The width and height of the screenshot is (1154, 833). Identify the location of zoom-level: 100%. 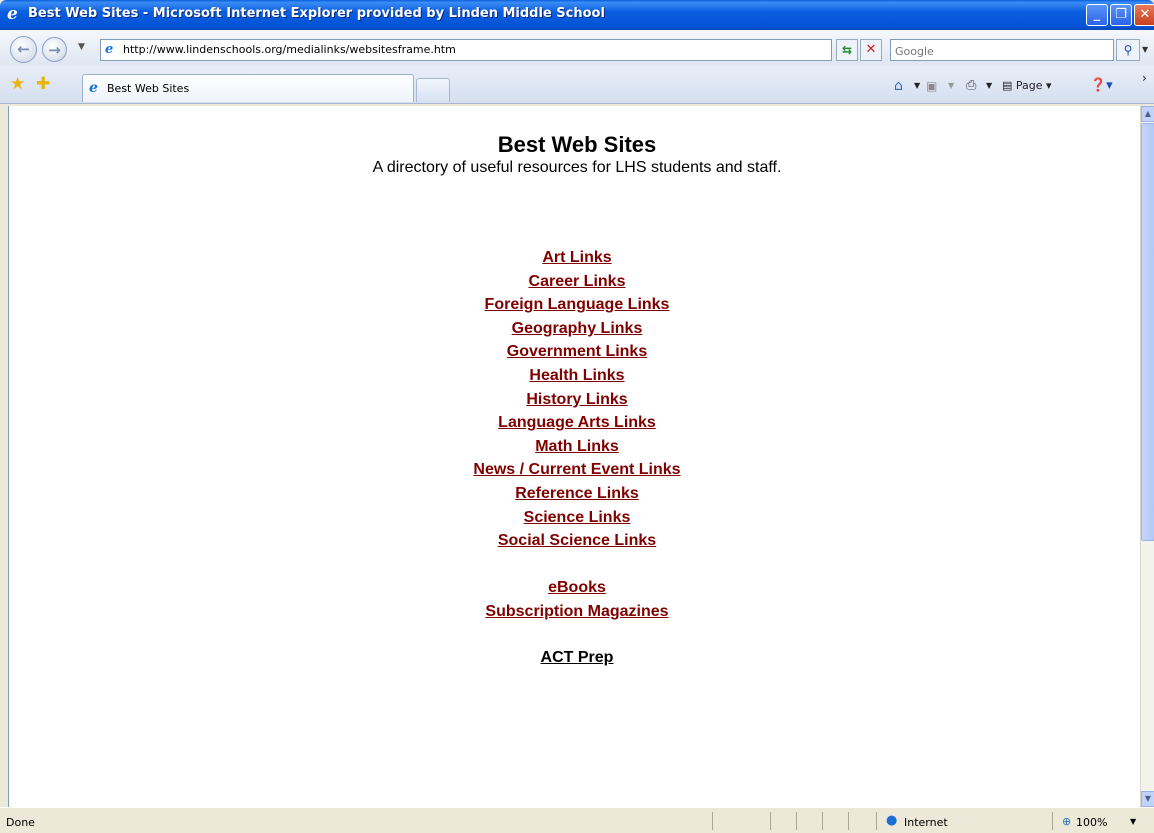
(1091, 822).